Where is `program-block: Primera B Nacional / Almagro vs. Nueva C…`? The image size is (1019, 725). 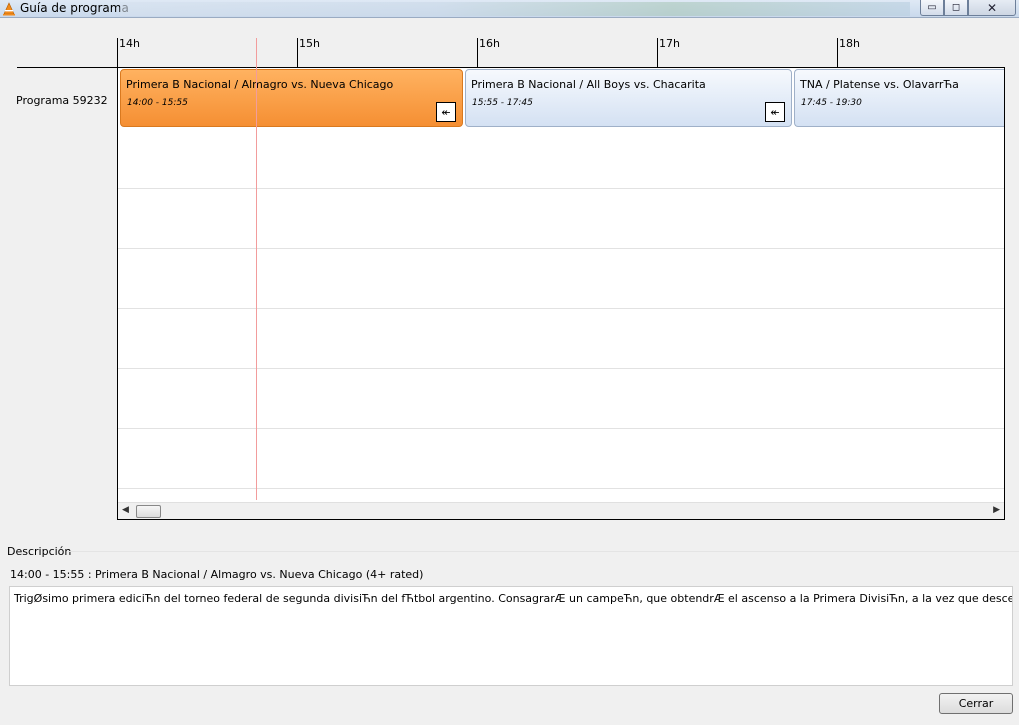
program-block: Primera B Nacional / Almagro vs. Nueva C… is located at coordinates (291, 98).